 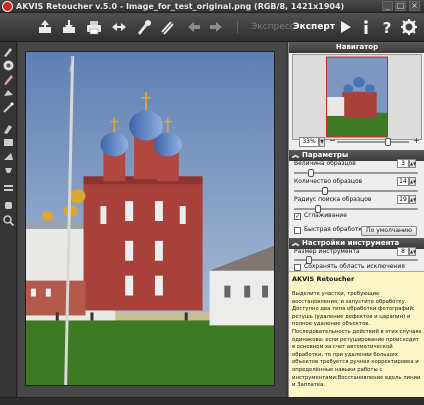 What do you see at coordinates (119, 27) in the screenshot?
I see `plugin-icon` at bounding box center [119, 27].